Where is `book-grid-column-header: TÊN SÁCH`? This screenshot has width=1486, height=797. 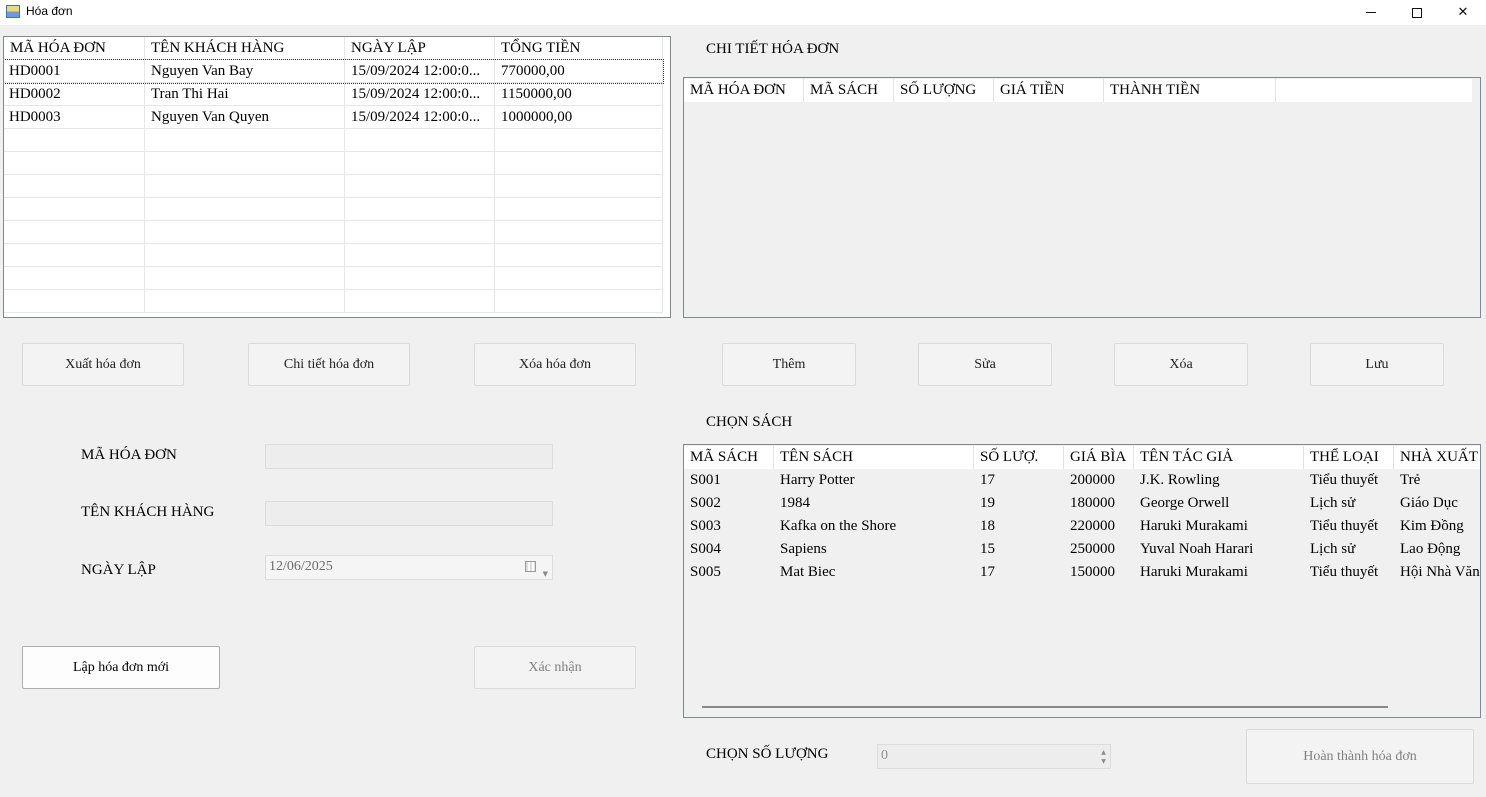
book-grid-column-header: TÊN SÁCH is located at coordinates (874, 457).